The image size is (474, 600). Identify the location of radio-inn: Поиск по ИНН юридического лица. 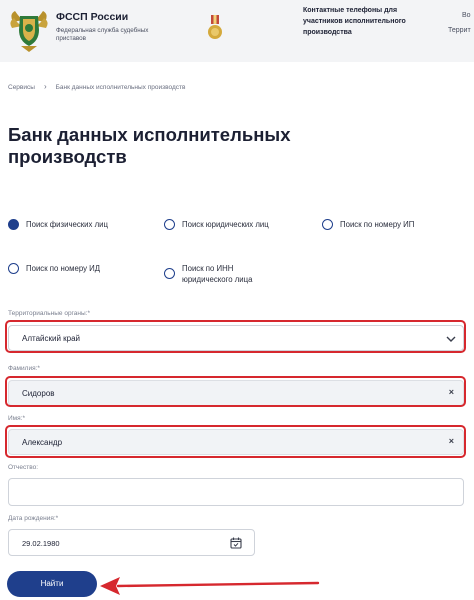
(223, 274).